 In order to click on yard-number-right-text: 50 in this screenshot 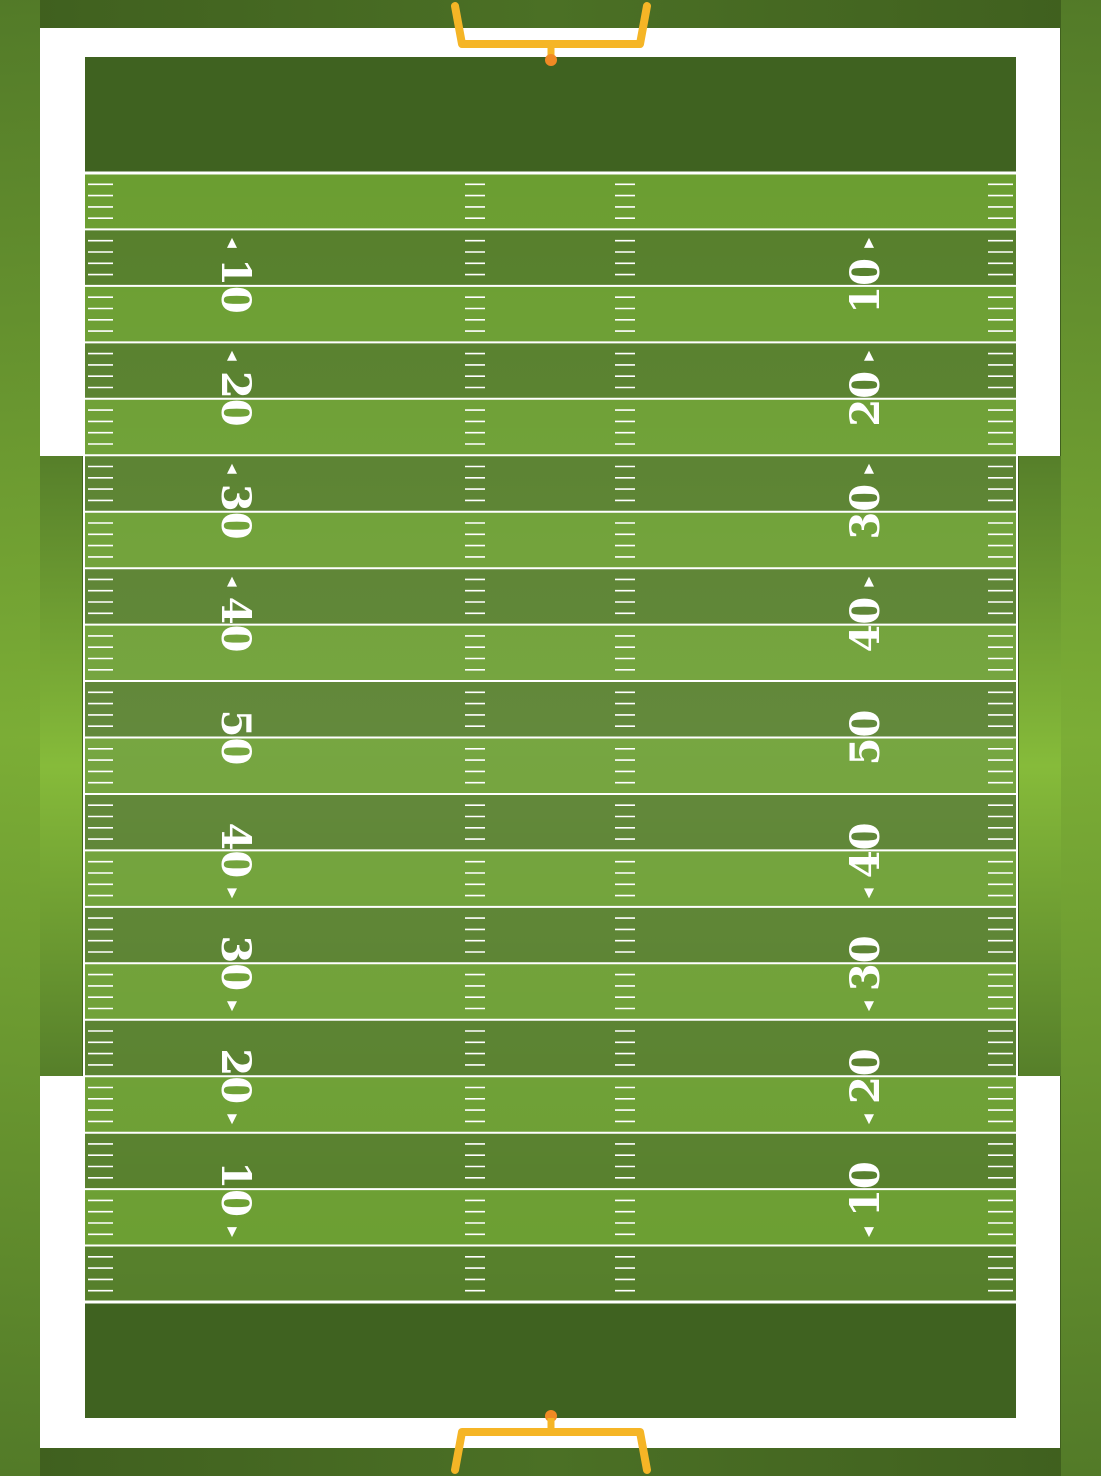, I will do `click(865, 738)`.